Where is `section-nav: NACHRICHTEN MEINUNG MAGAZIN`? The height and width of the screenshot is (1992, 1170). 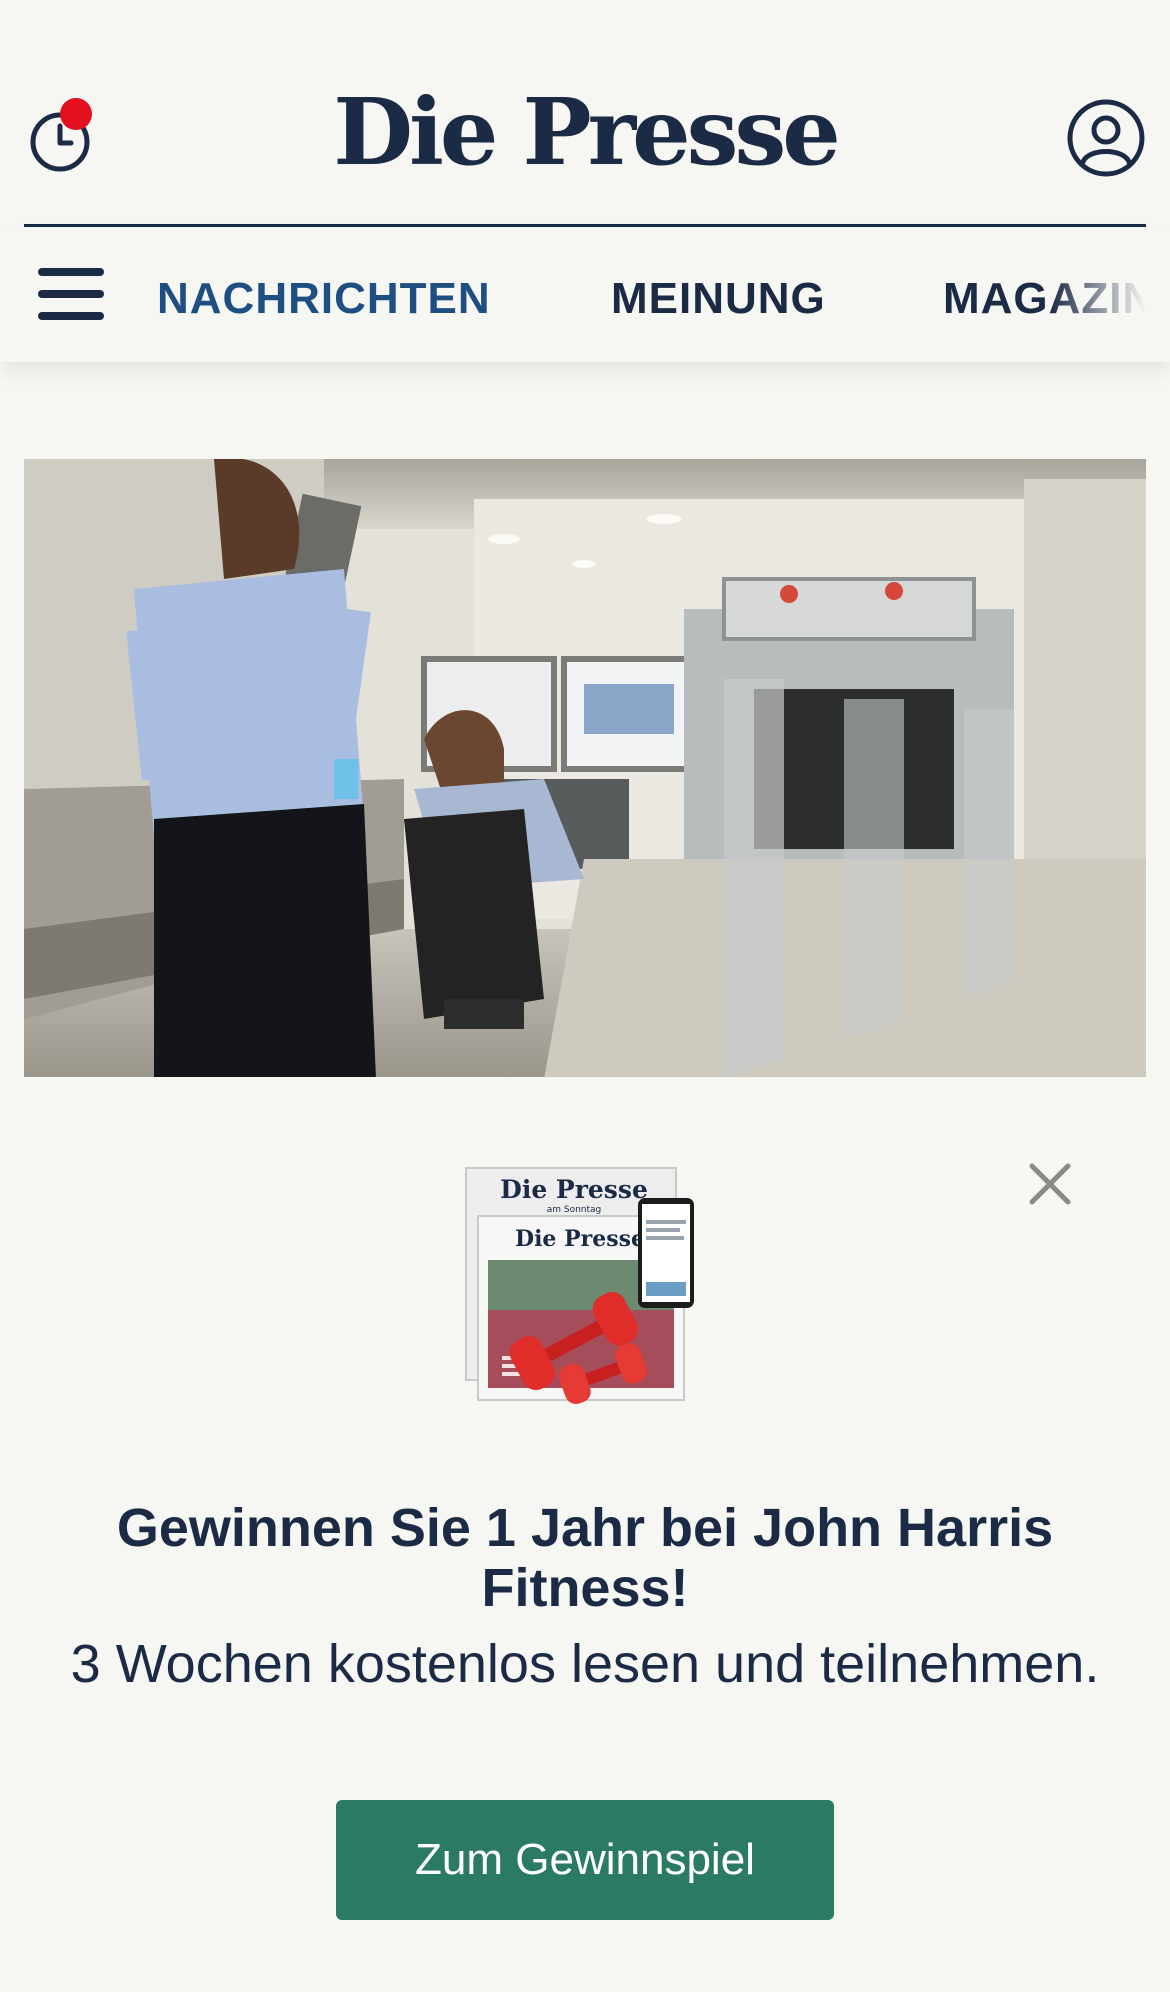
section-nav: NACHRICHTEN MEINUNG MAGAZIN is located at coordinates (585, 295).